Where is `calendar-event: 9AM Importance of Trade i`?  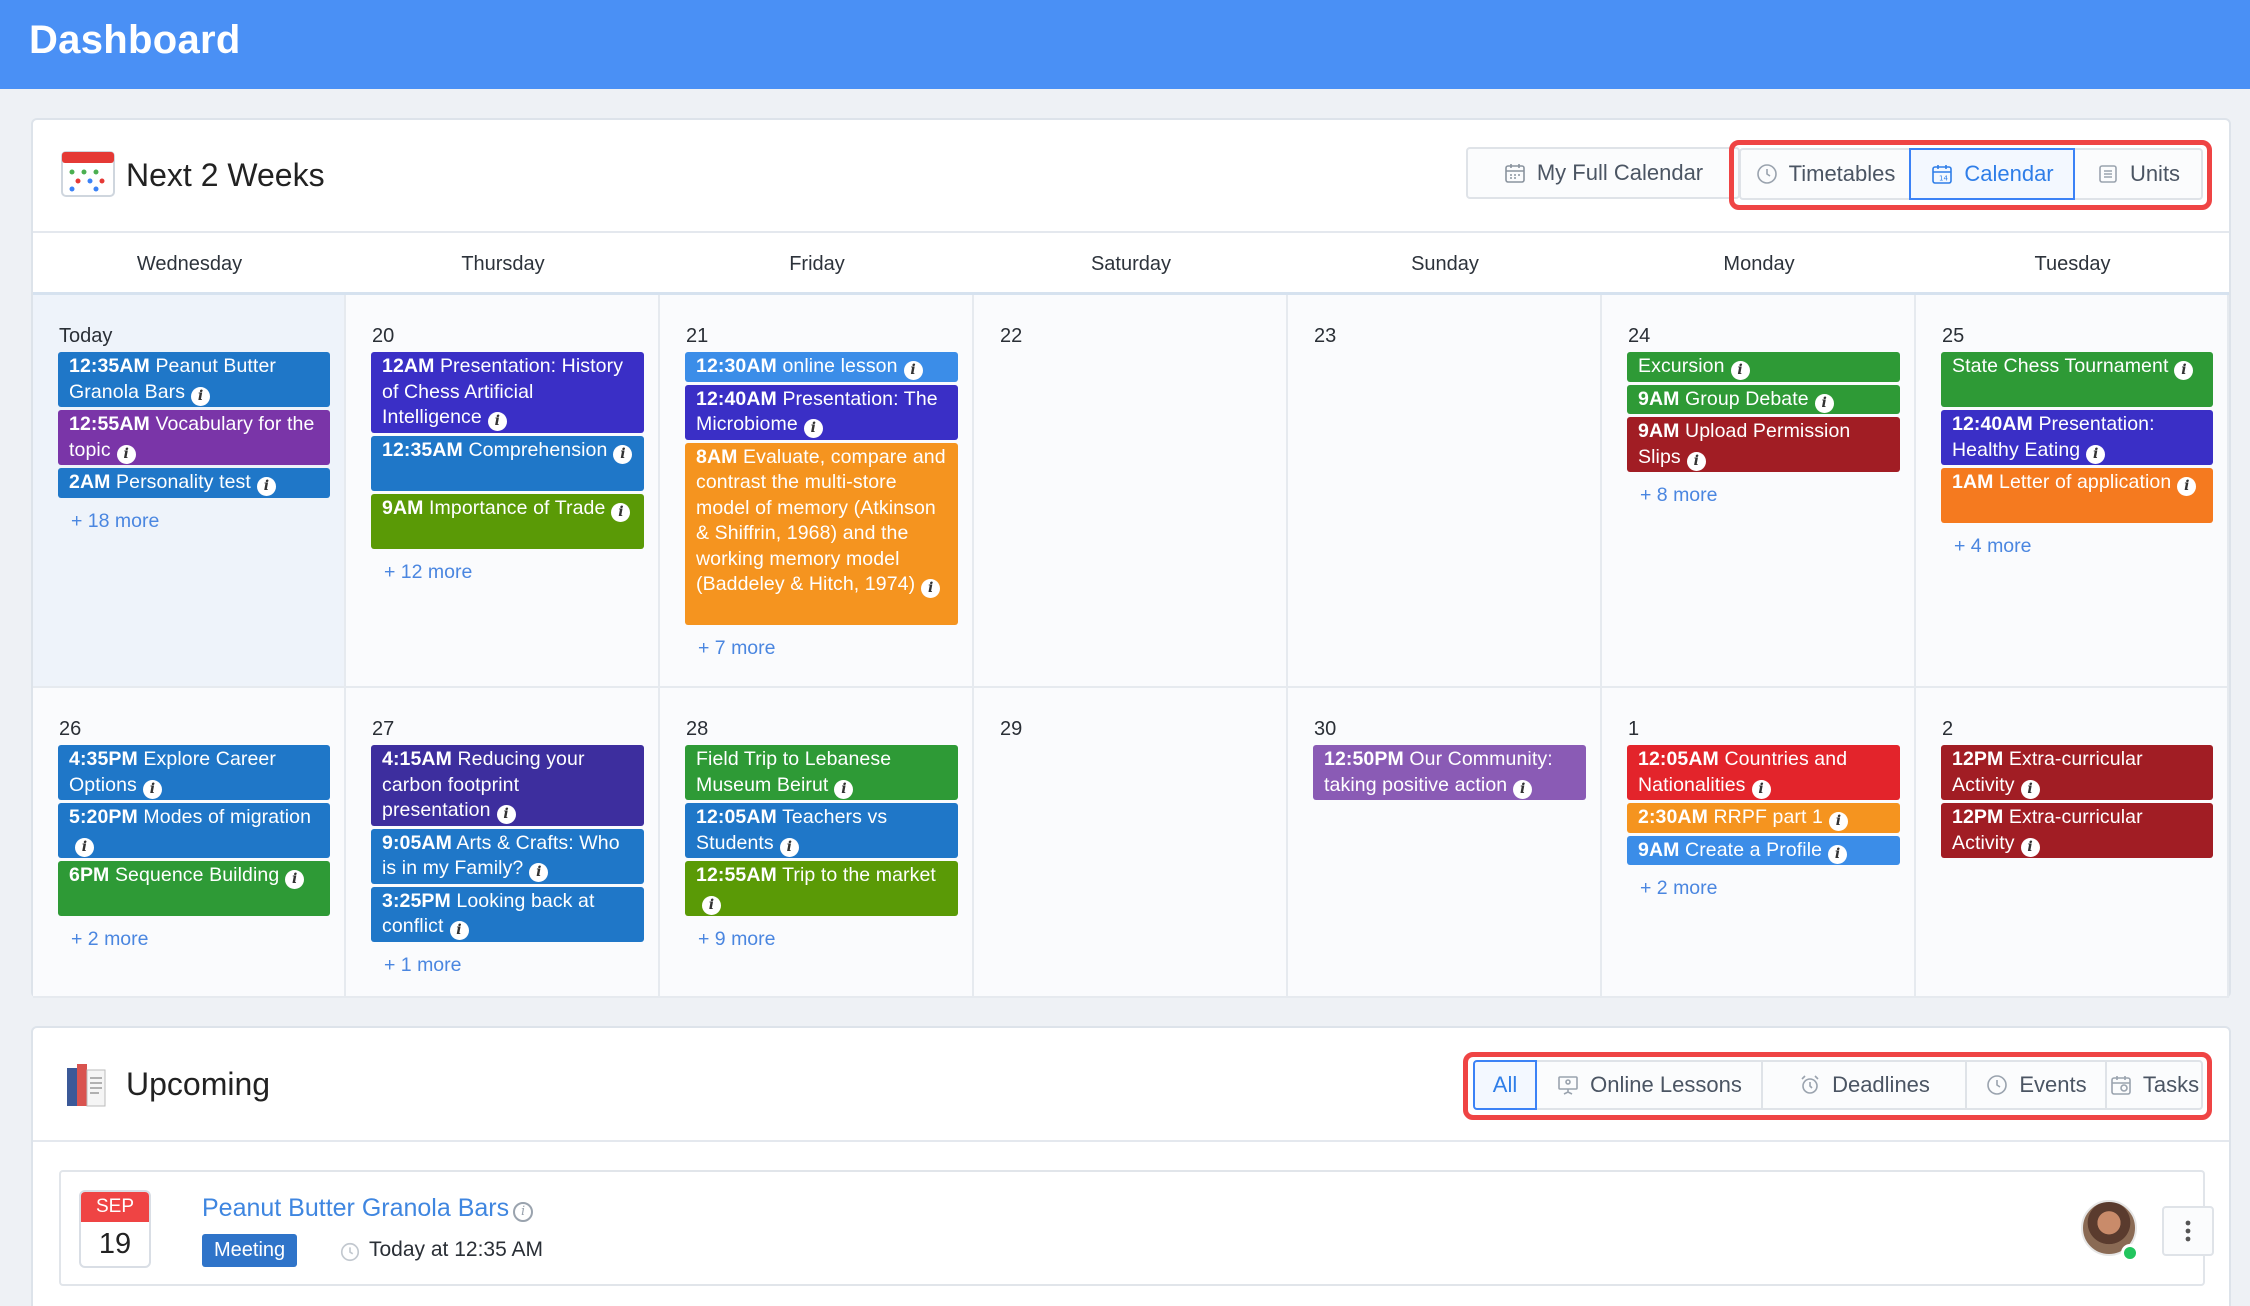
calendar-event: 9AM Importance of Trade i is located at coordinates (507, 521).